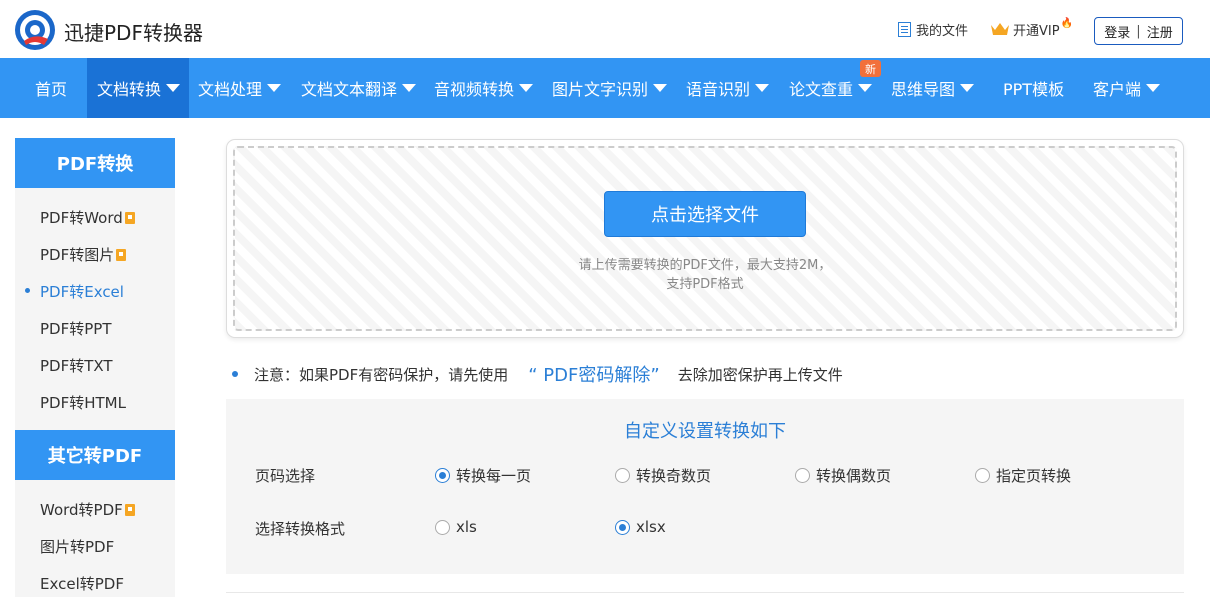 Image resolution: width=1210 pixels, height=598 pixels. What do you see at coordinates (1117, 31) in the screenshot?
I see `login-link: 登录` at bounding box center [1117, 31].